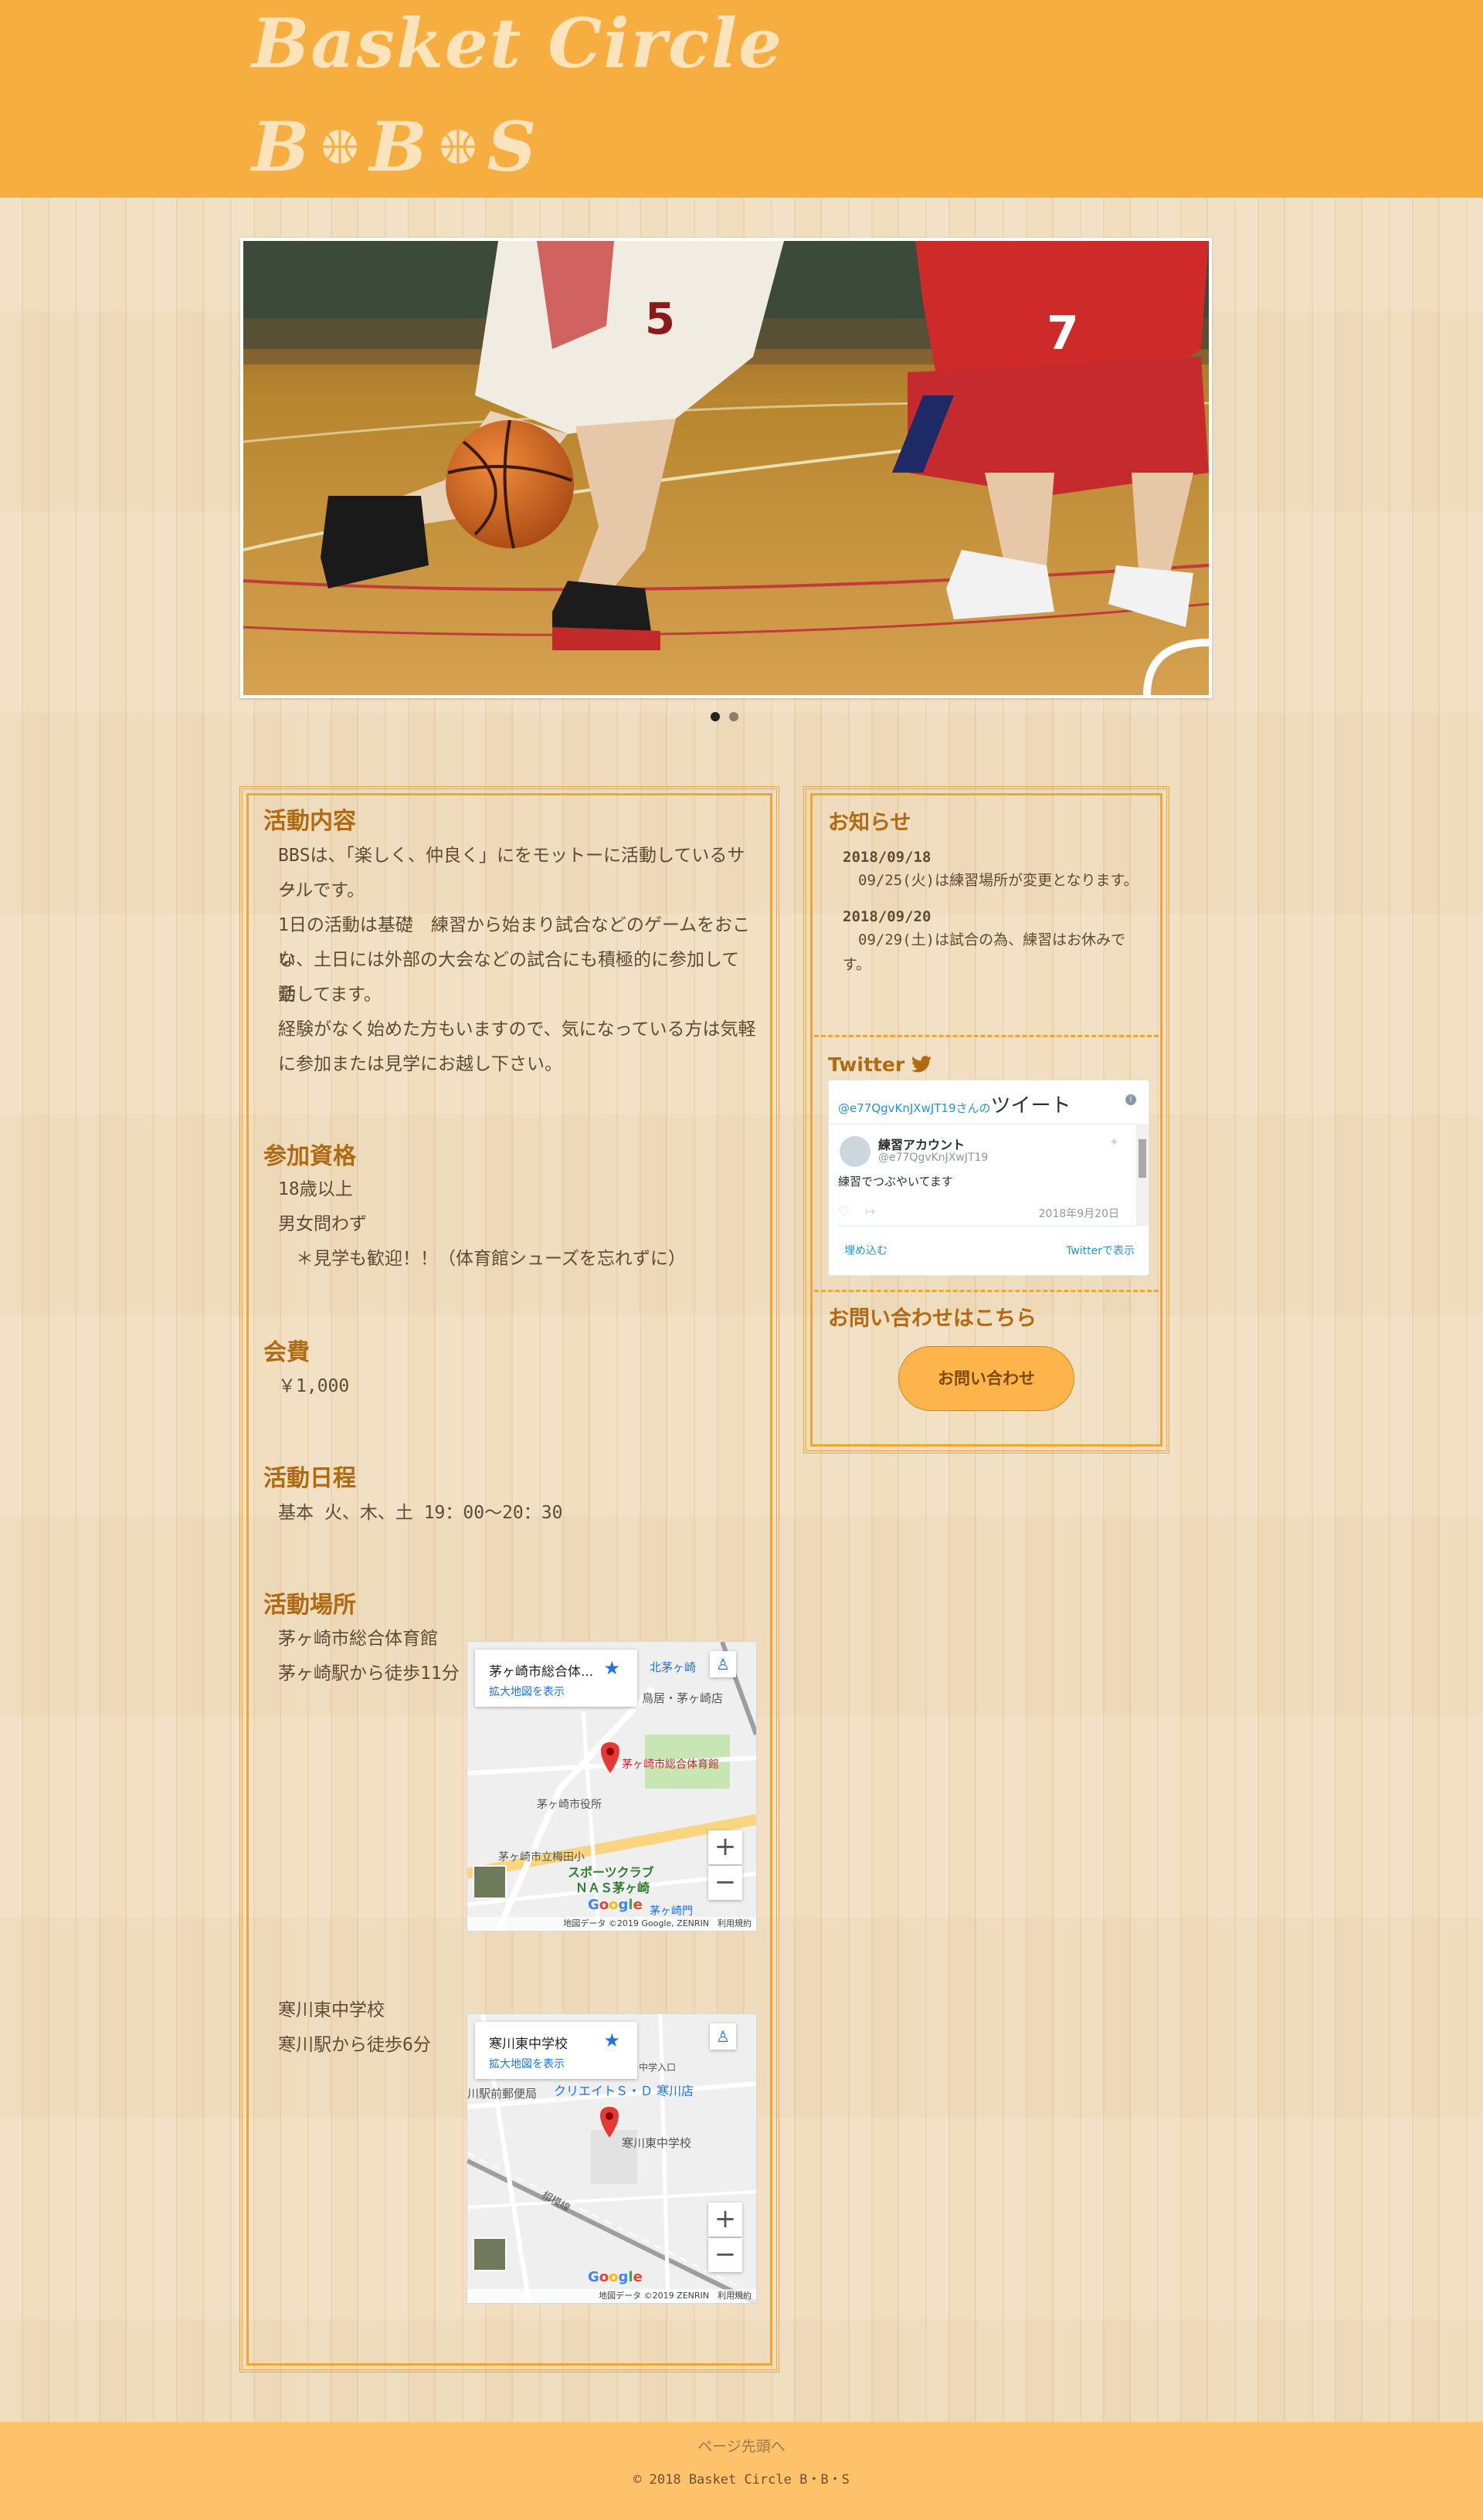 The width and height of the screenshot is (1483, 2520). Describe the element at coordinates (998, 880) in the screenshot. I see `news-text: 09/25(火)は練習場所が変更となります。` at that location.